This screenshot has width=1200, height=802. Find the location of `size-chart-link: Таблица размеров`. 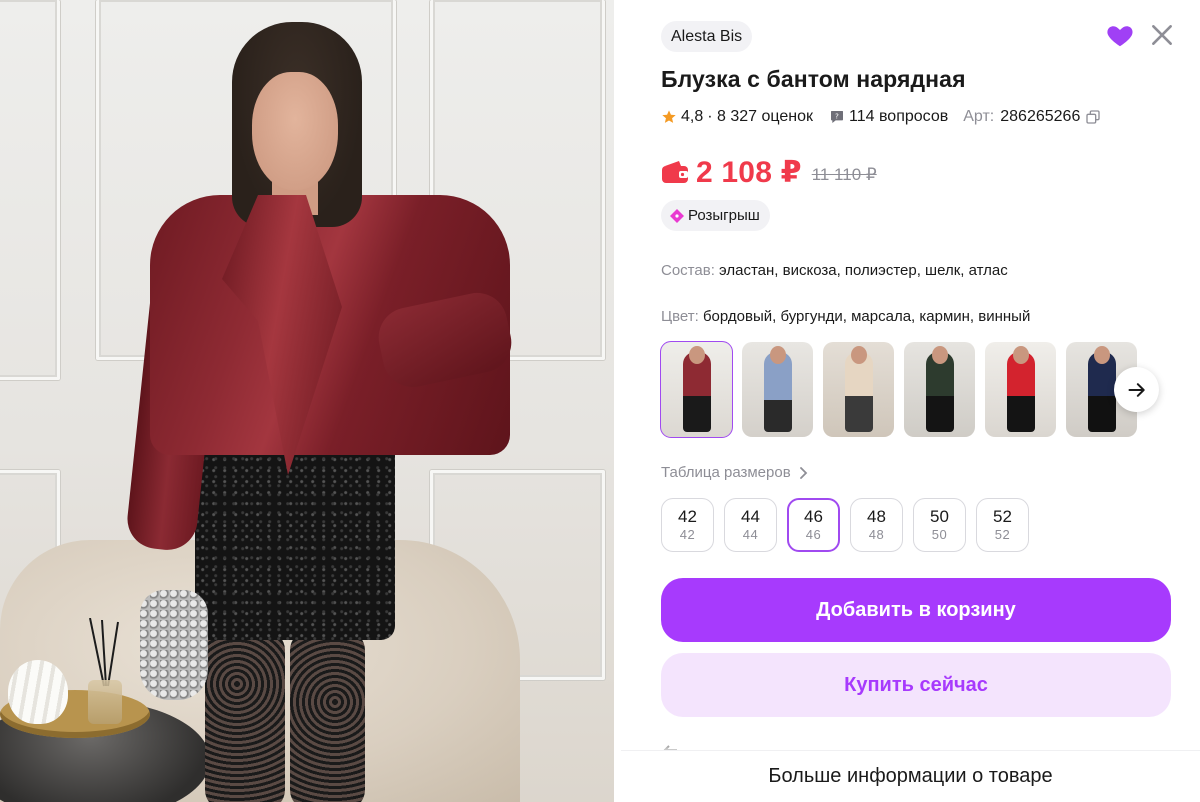

size-chart-link: Таблица размеров is located at coordinates (734, 472).